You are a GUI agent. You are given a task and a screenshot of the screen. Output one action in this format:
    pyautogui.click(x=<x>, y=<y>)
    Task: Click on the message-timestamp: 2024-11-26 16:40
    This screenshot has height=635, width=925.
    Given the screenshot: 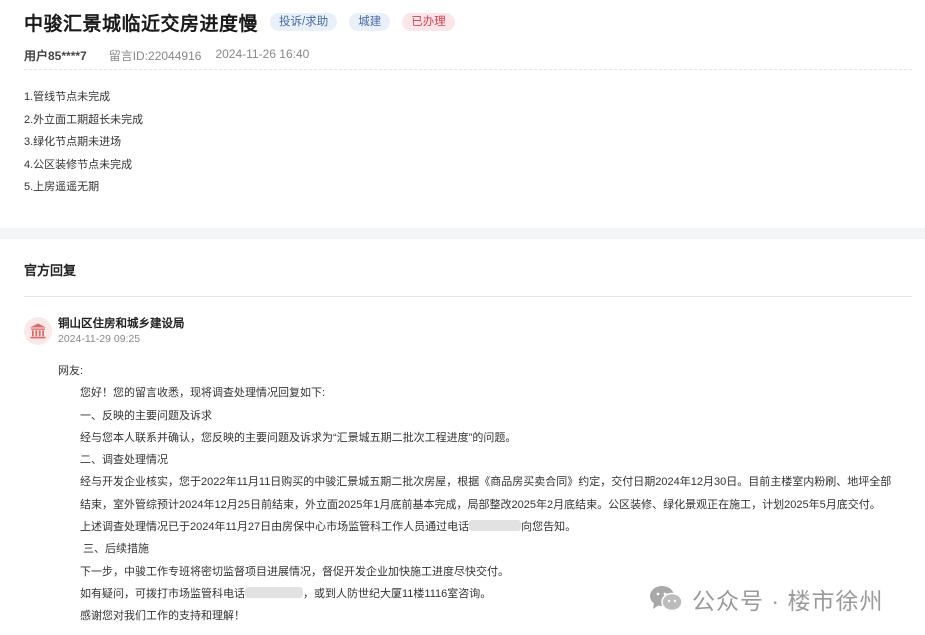 What is the action you would take?
    pyautogui.click(x=262, y=54)
    